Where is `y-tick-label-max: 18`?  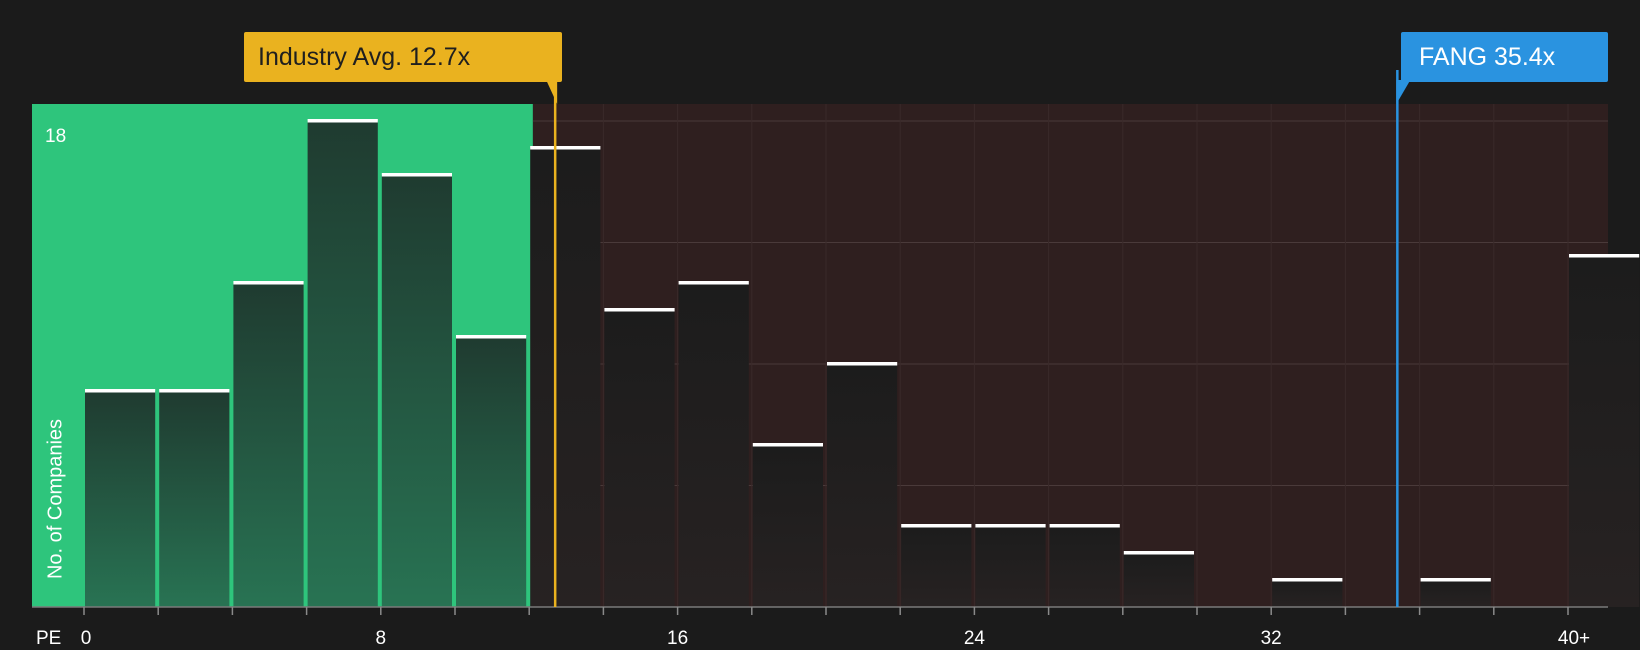
y-tick-label-max: 18 is located at coordinates (56, 136).